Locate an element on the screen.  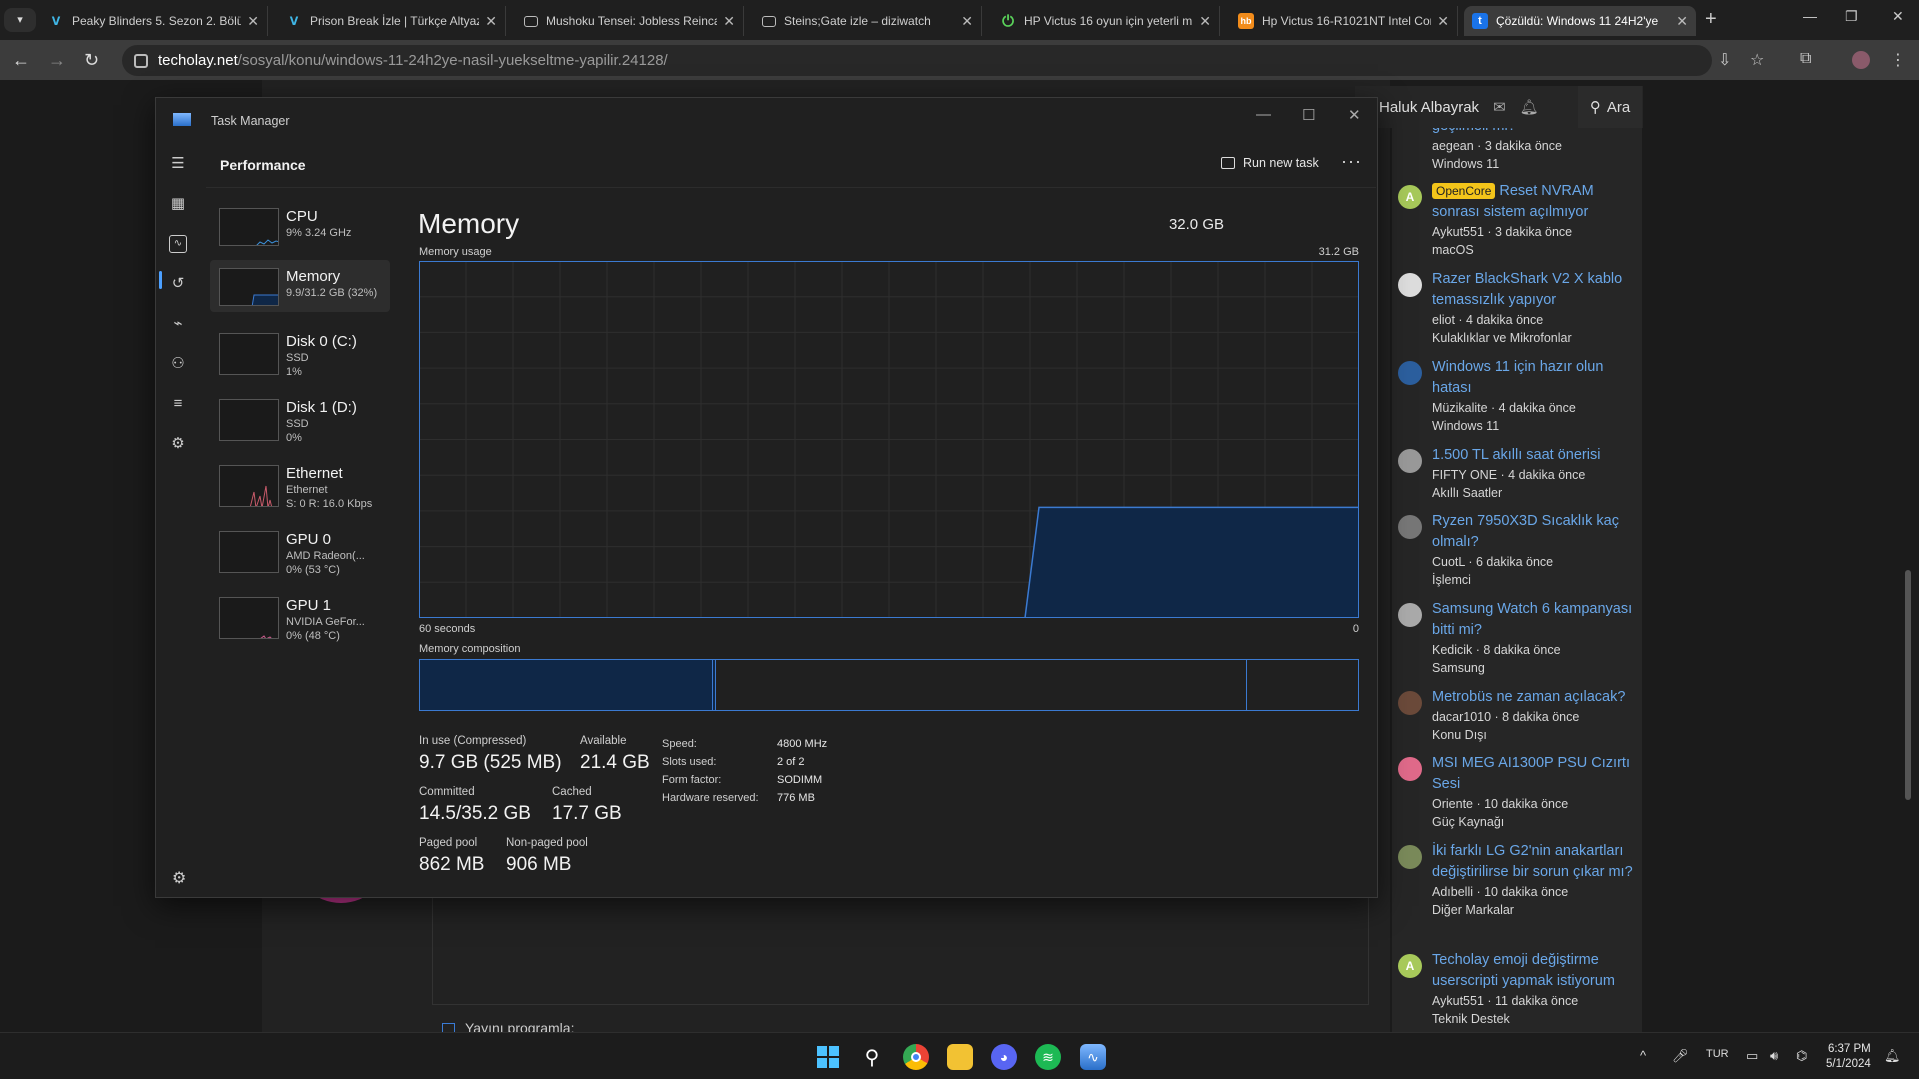
profile-avatar is located at coordinates (1861, 60).